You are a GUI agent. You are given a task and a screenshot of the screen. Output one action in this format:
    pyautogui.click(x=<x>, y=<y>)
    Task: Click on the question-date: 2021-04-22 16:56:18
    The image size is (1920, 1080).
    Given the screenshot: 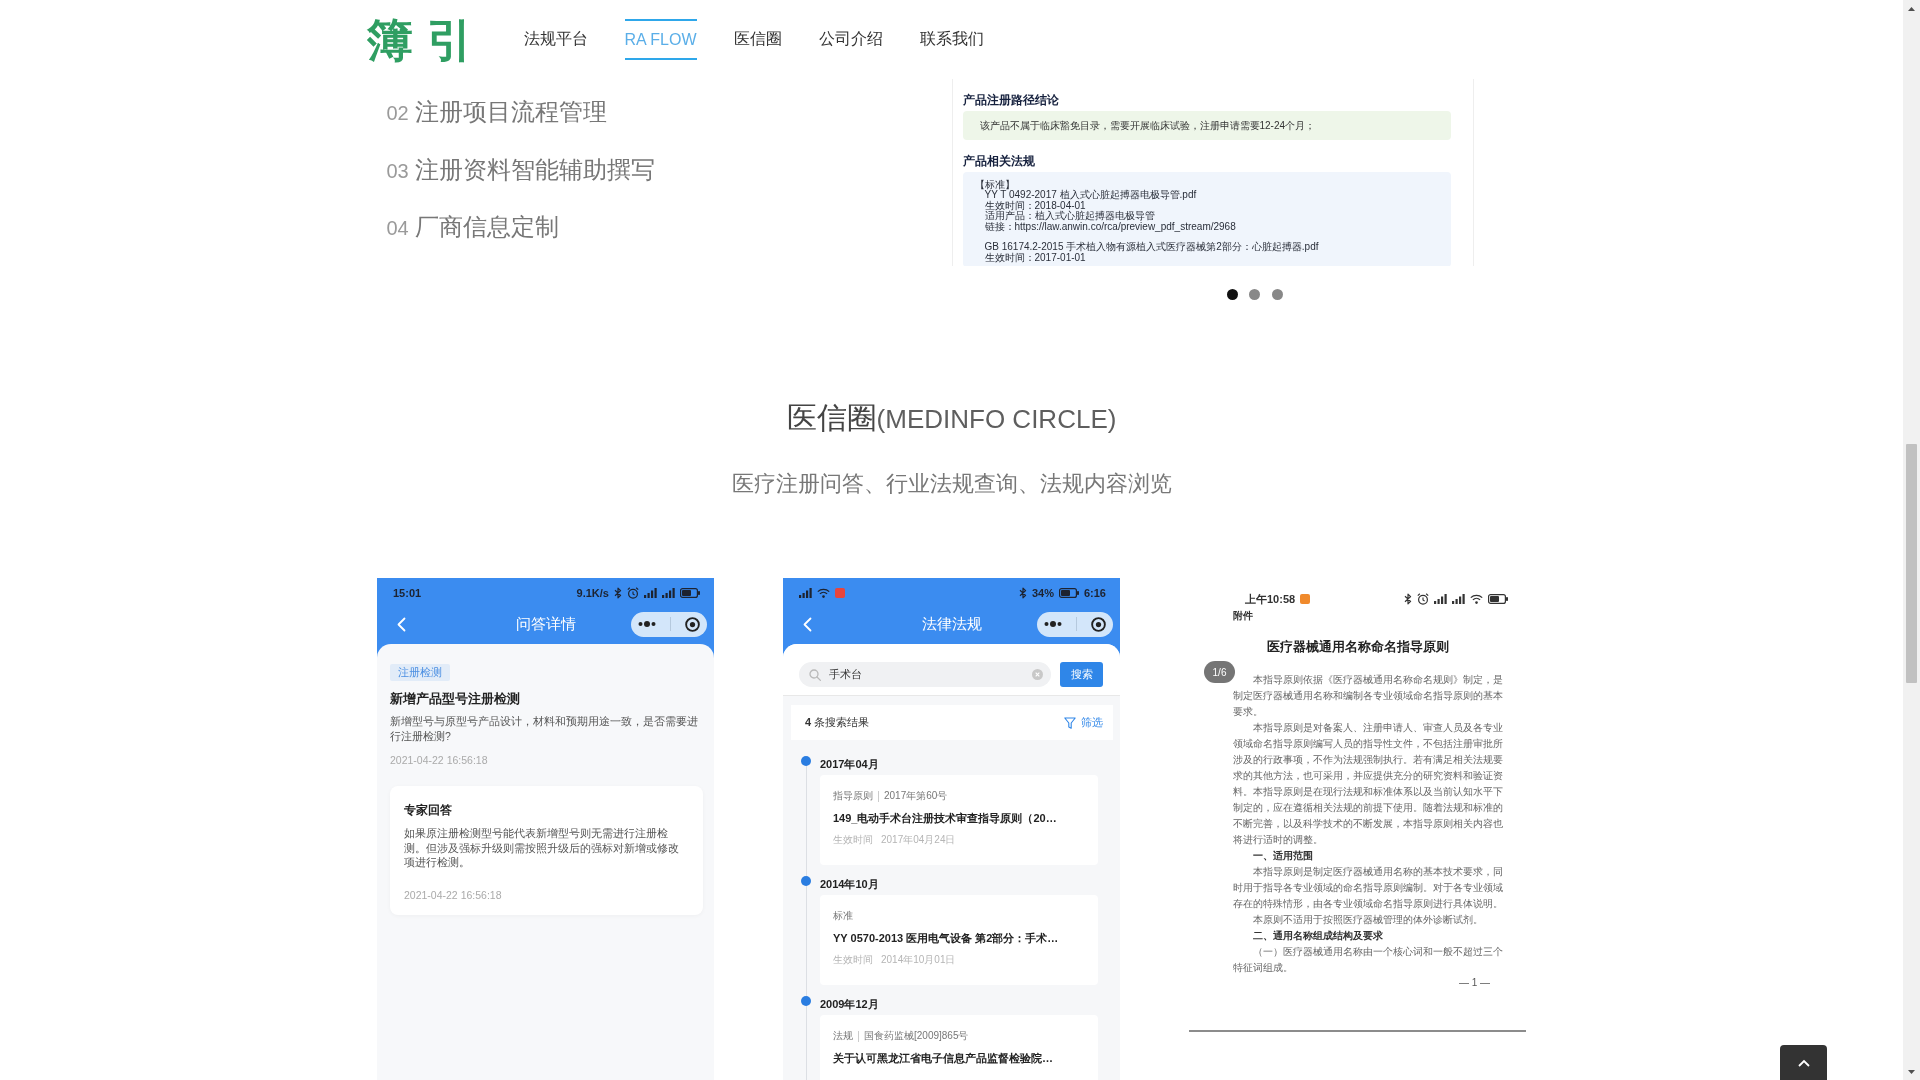 What is the action you would take?
    pyautogui.click(x=439, y=760)
    